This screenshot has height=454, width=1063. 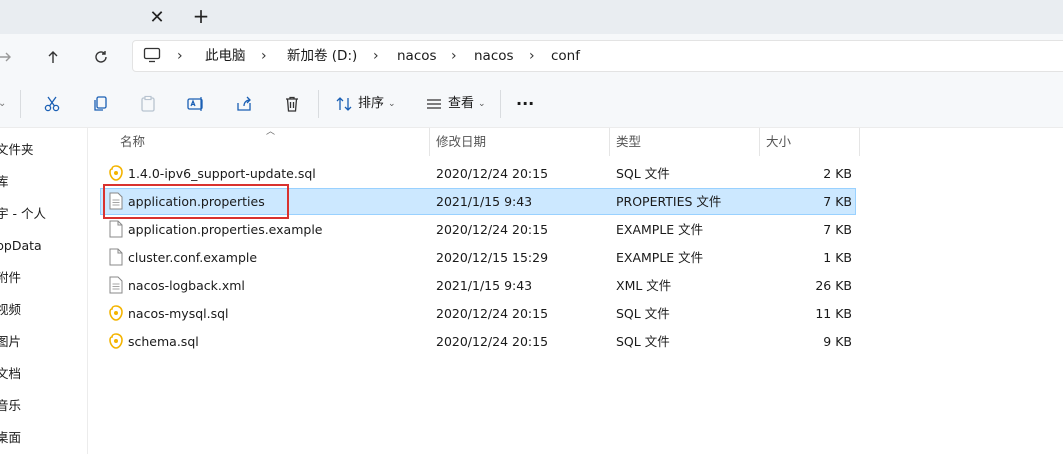 I want to click on file-size: 9 KB, so click(x=837, y=341).